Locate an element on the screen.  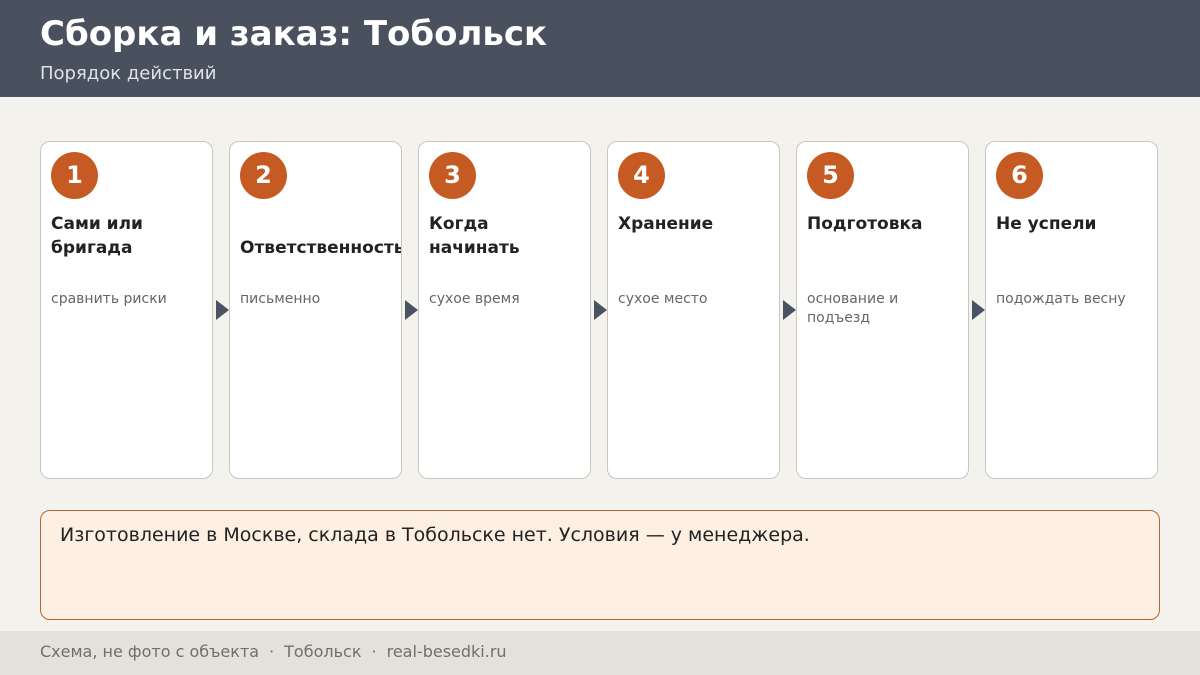
step-card-1: 1 Сами или бригада сравнить риски is located at coordinates (126, 310).